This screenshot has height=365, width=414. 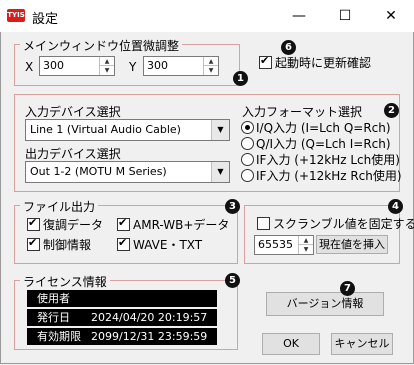 What do you see at coordinates (325, 304) in the screenshot?
I see `version-info-button: バージョン情報` at bounding box center [325, 304].